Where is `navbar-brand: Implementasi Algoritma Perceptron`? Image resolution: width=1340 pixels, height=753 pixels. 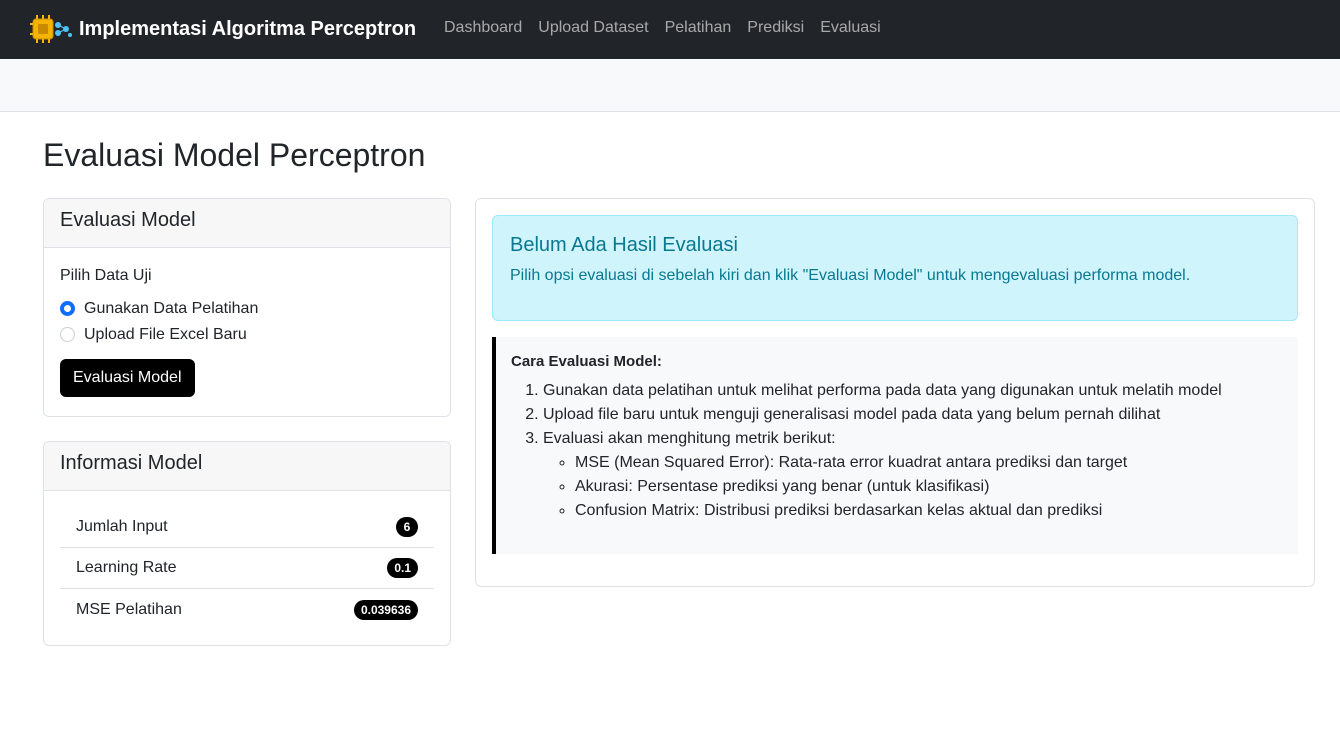
navbar-brand: Implementasi Algoritma Perceptron is located at coordinates (223, 29).